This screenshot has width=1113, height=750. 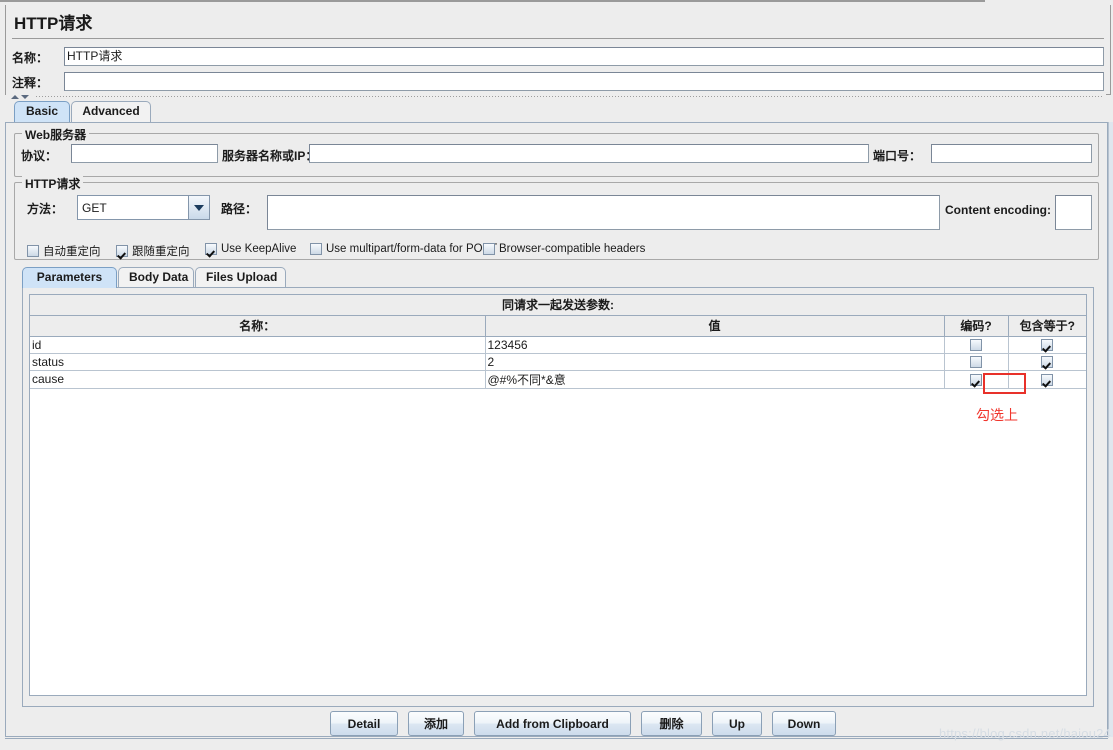 I want to click on protocol-label: 协议：, so click(x=39, y=156).